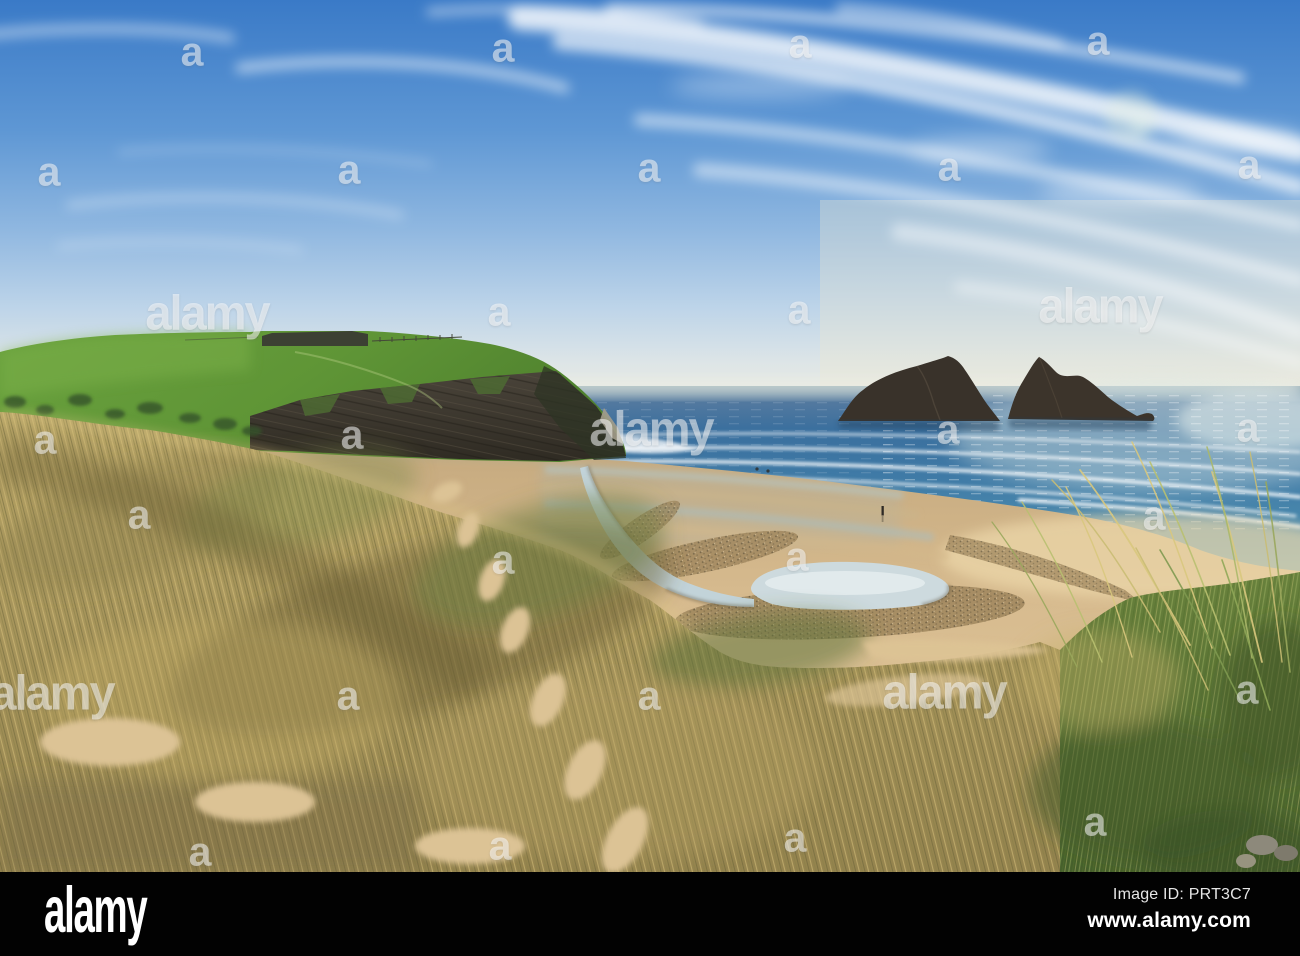  I want to click on alamy-url-text: www.alamy.com, so click(1169, 920).